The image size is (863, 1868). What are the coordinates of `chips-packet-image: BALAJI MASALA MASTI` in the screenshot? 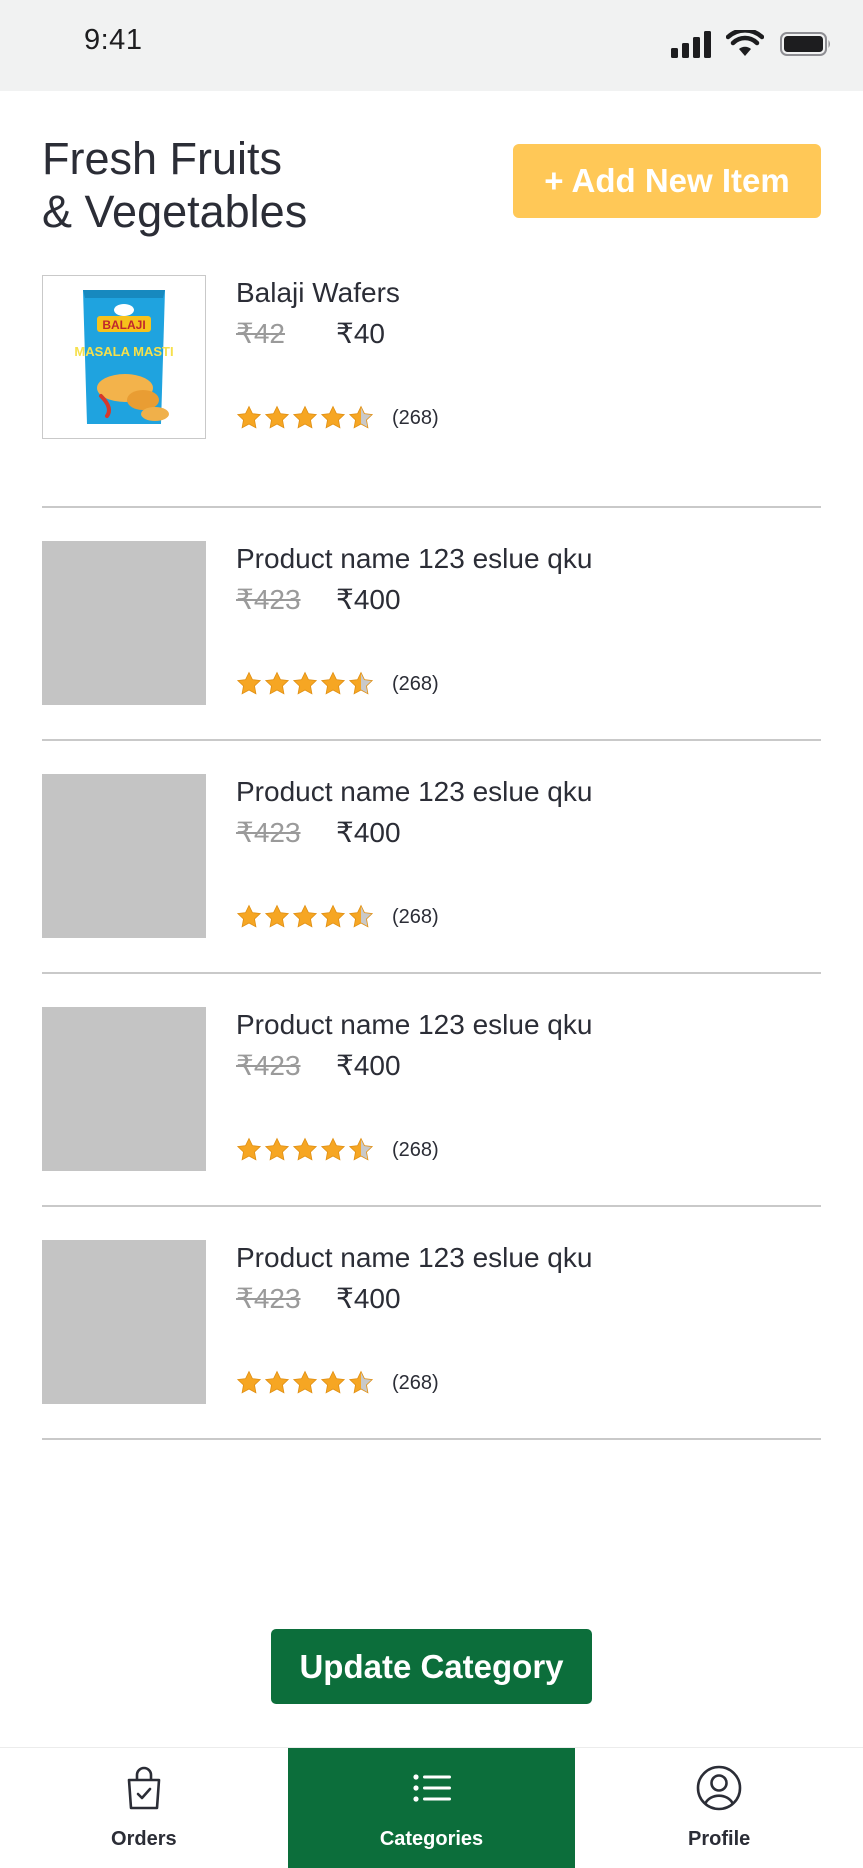 It's located at (124, 357).